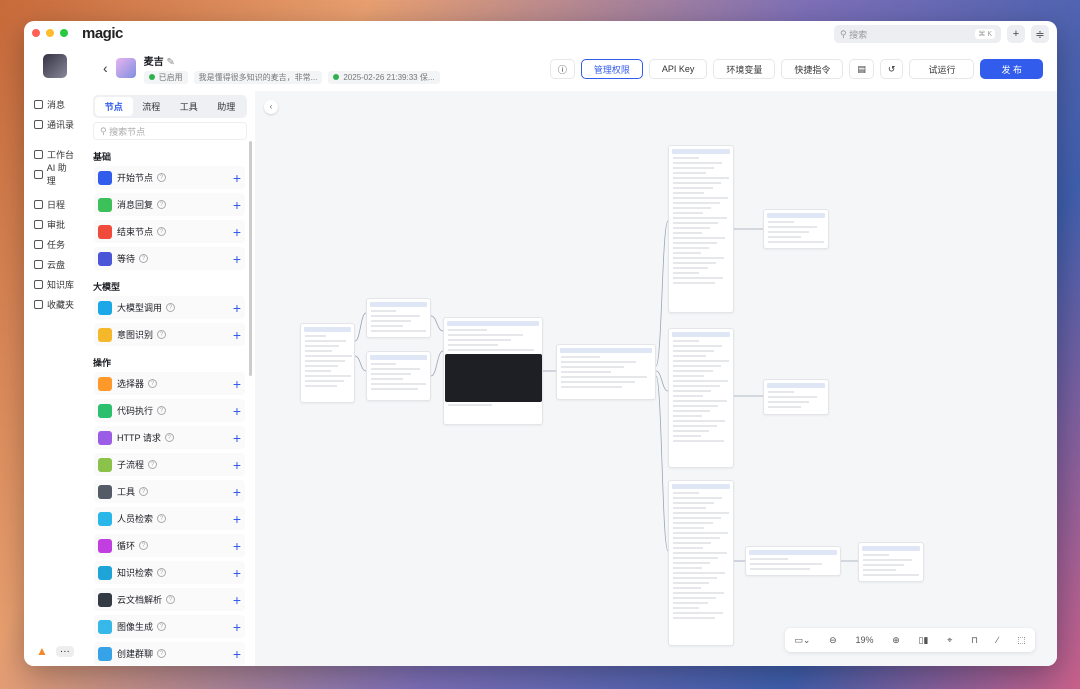 The width and height of the screenshot is (1080, 689). I want to click on nav-item-messages: 消息, so click(54, 104).